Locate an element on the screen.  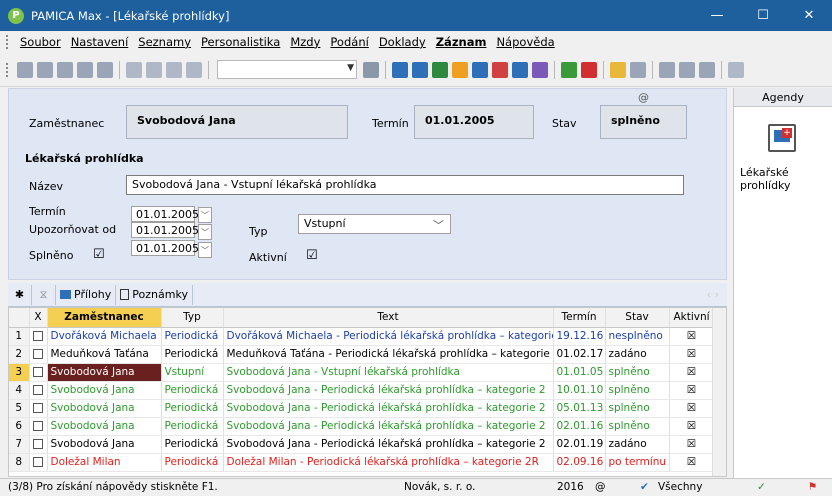
column-header-x: X is located at coordinates (38, 318).